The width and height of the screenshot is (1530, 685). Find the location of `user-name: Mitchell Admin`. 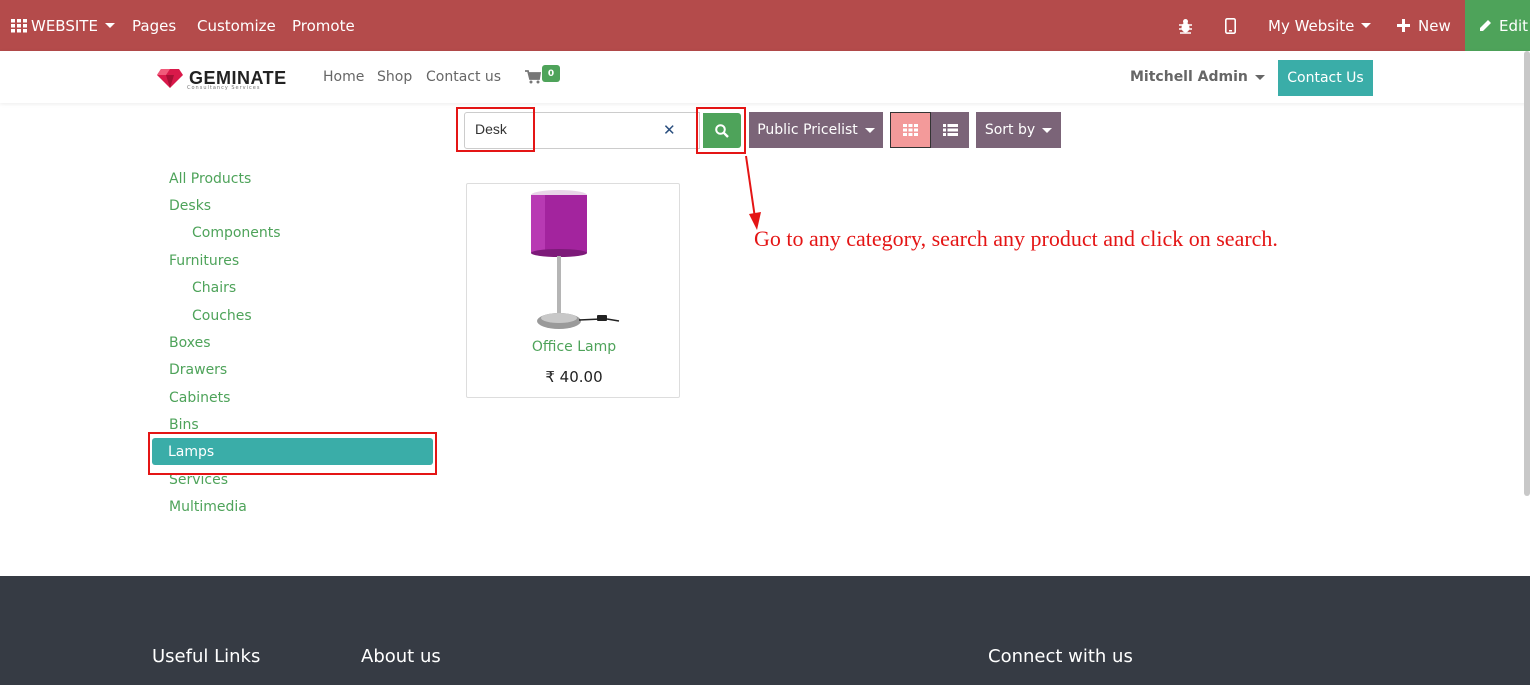

user-name: Mitchell Admin is located at coordinates (1189, 77).